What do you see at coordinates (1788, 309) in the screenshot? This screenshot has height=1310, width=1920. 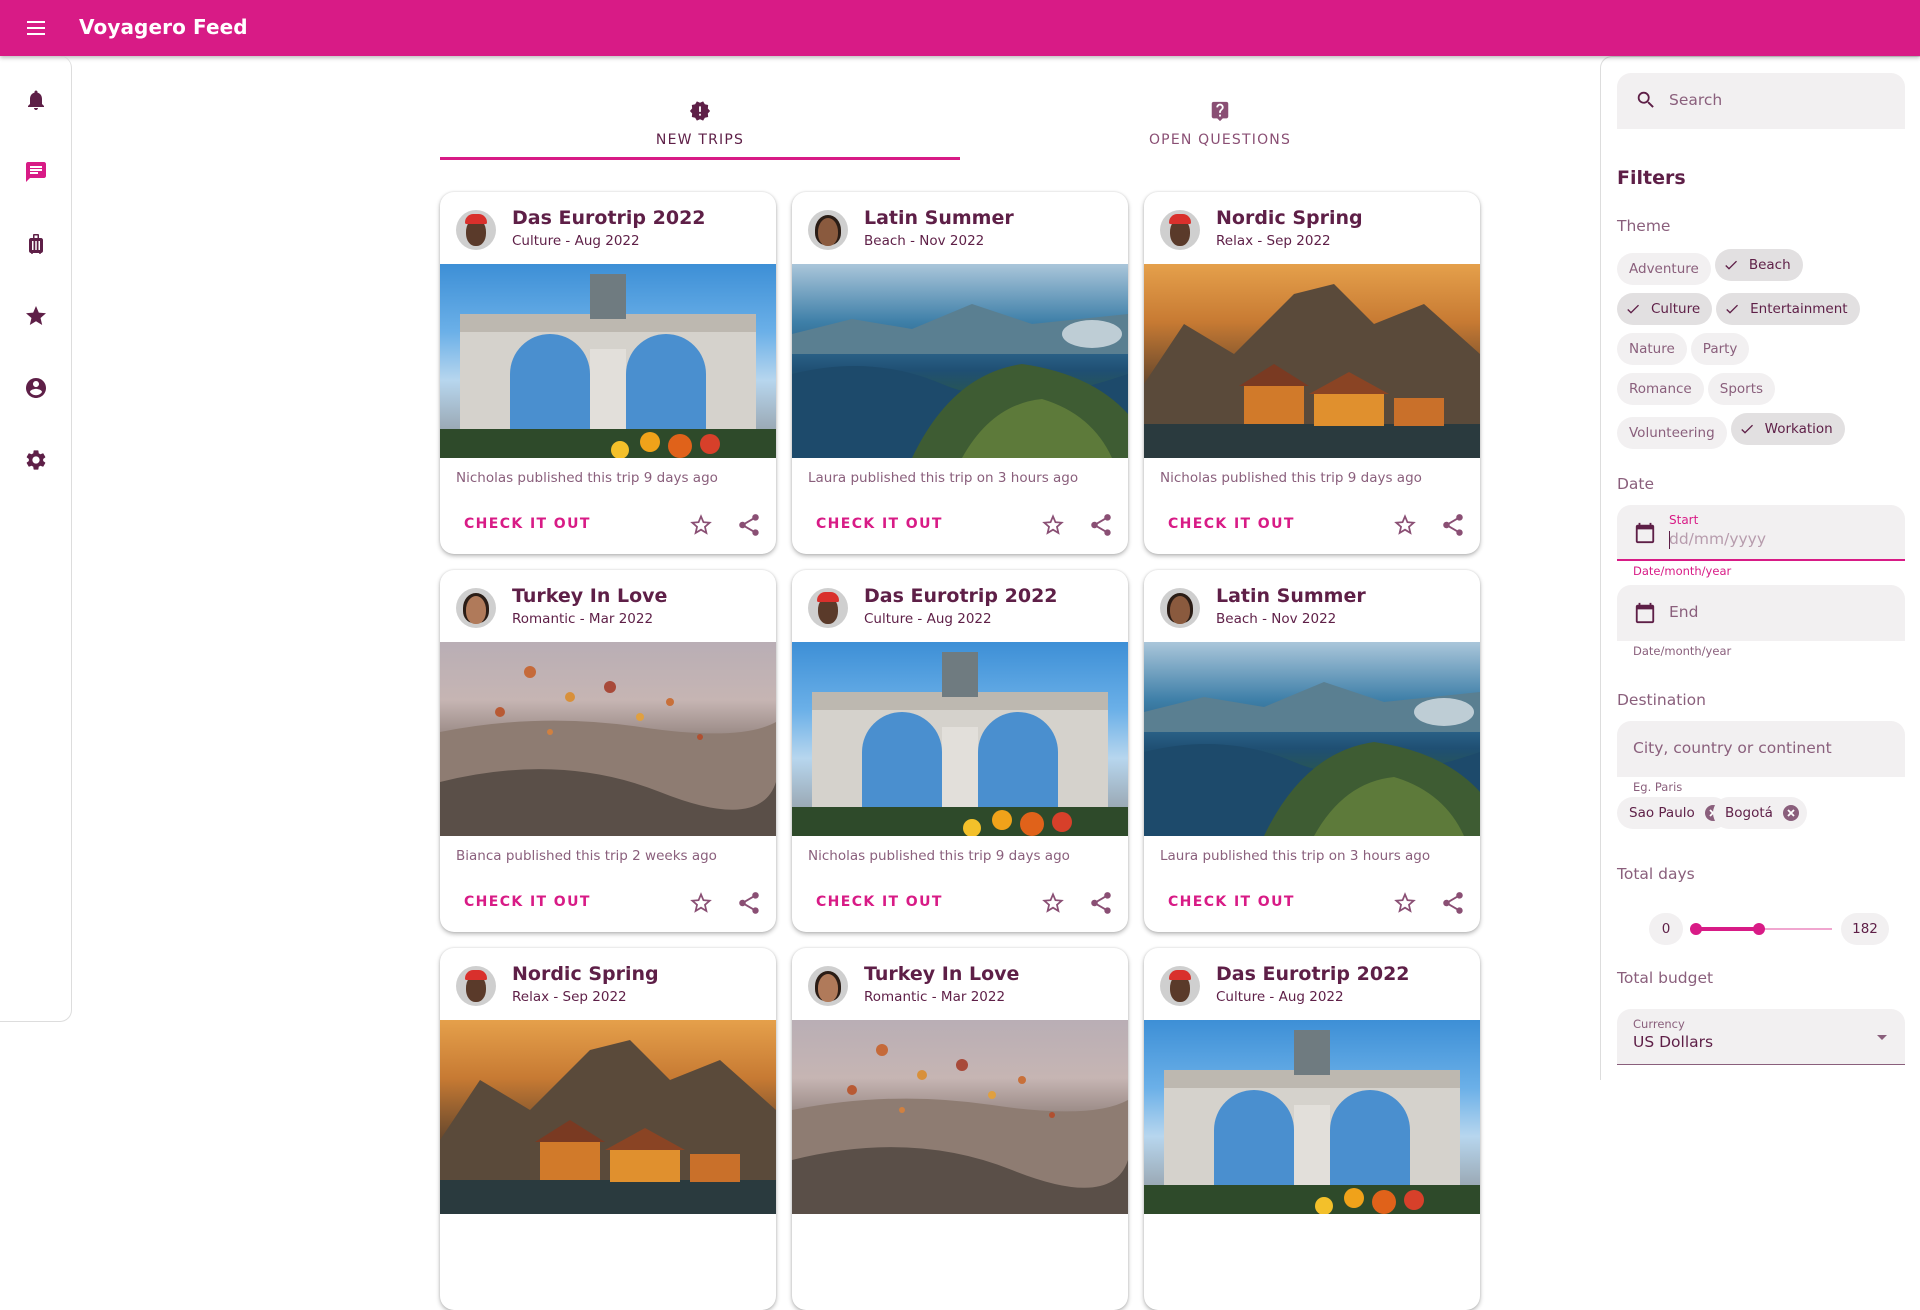 I see `theme-chip-entertainment: Entertainment` at bounding box center [1788, 309].